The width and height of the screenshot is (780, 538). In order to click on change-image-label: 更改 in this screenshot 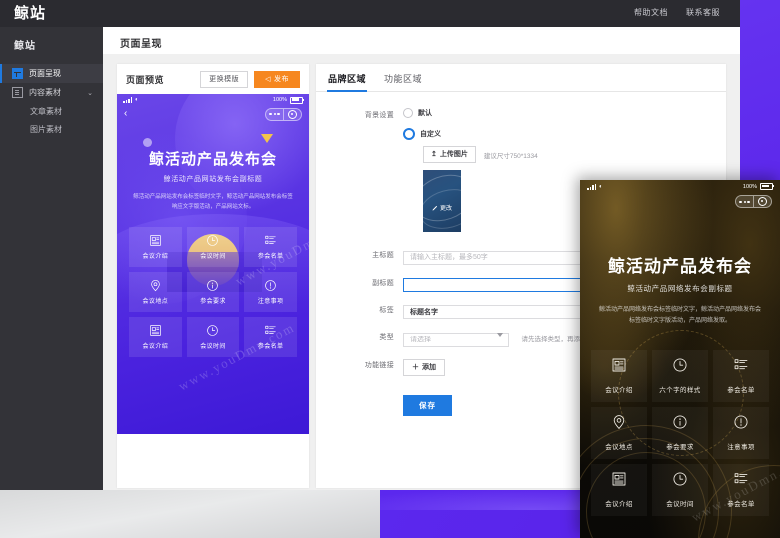, I will do `click(445, 209)`.